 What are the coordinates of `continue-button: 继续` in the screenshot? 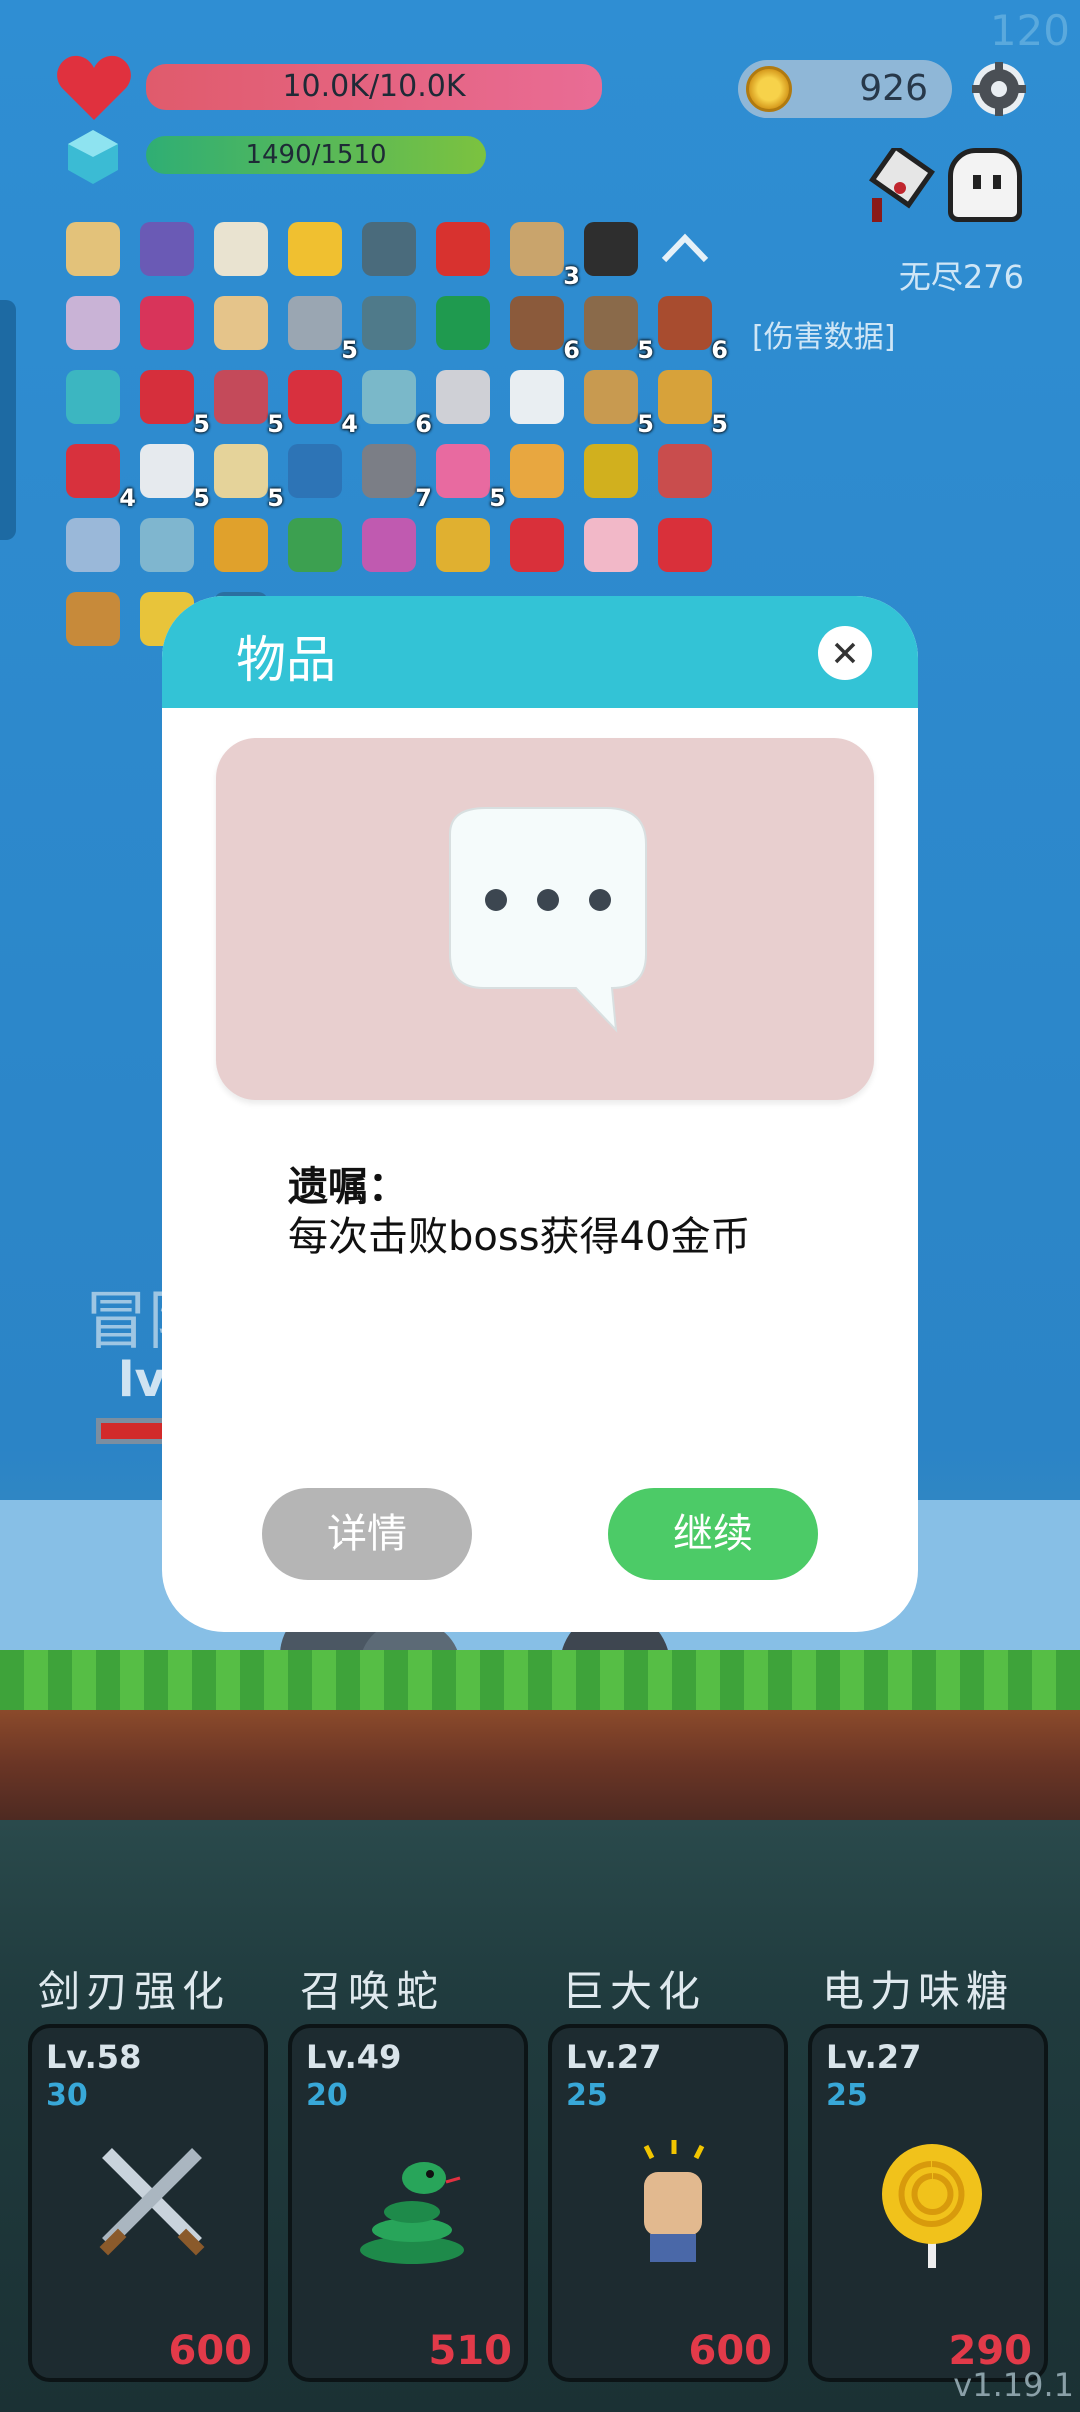 It's located at (713, 1534).